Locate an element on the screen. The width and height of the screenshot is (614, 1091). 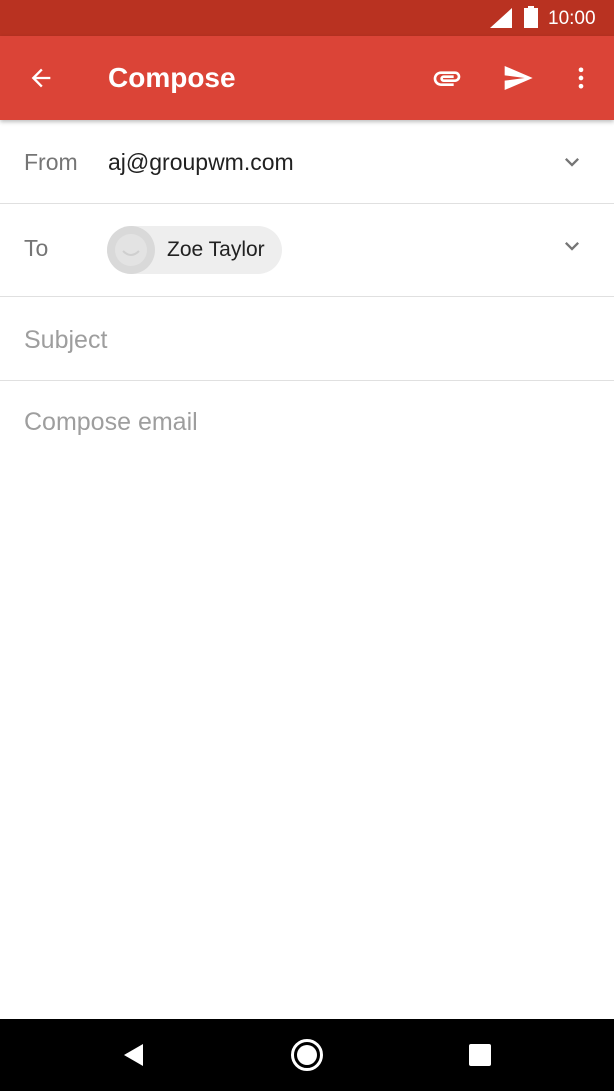
page-title: Compose is located at coordinates (172, 77).